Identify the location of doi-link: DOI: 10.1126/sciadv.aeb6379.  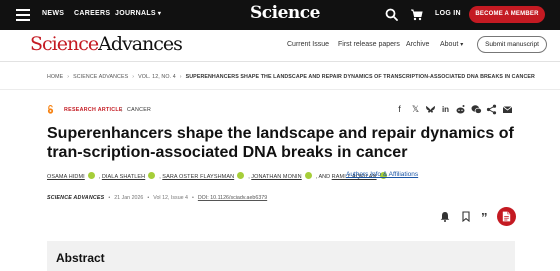
(232, 198).